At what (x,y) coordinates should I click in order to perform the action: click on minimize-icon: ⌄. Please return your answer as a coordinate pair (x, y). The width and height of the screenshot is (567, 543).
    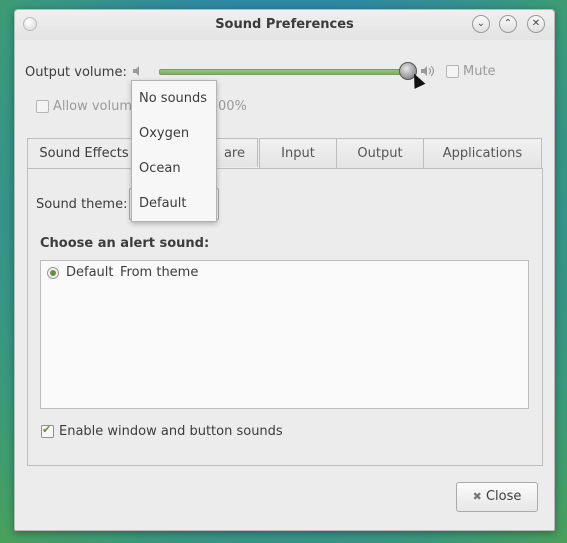
    Looking at the image, I should click on (481, 24).